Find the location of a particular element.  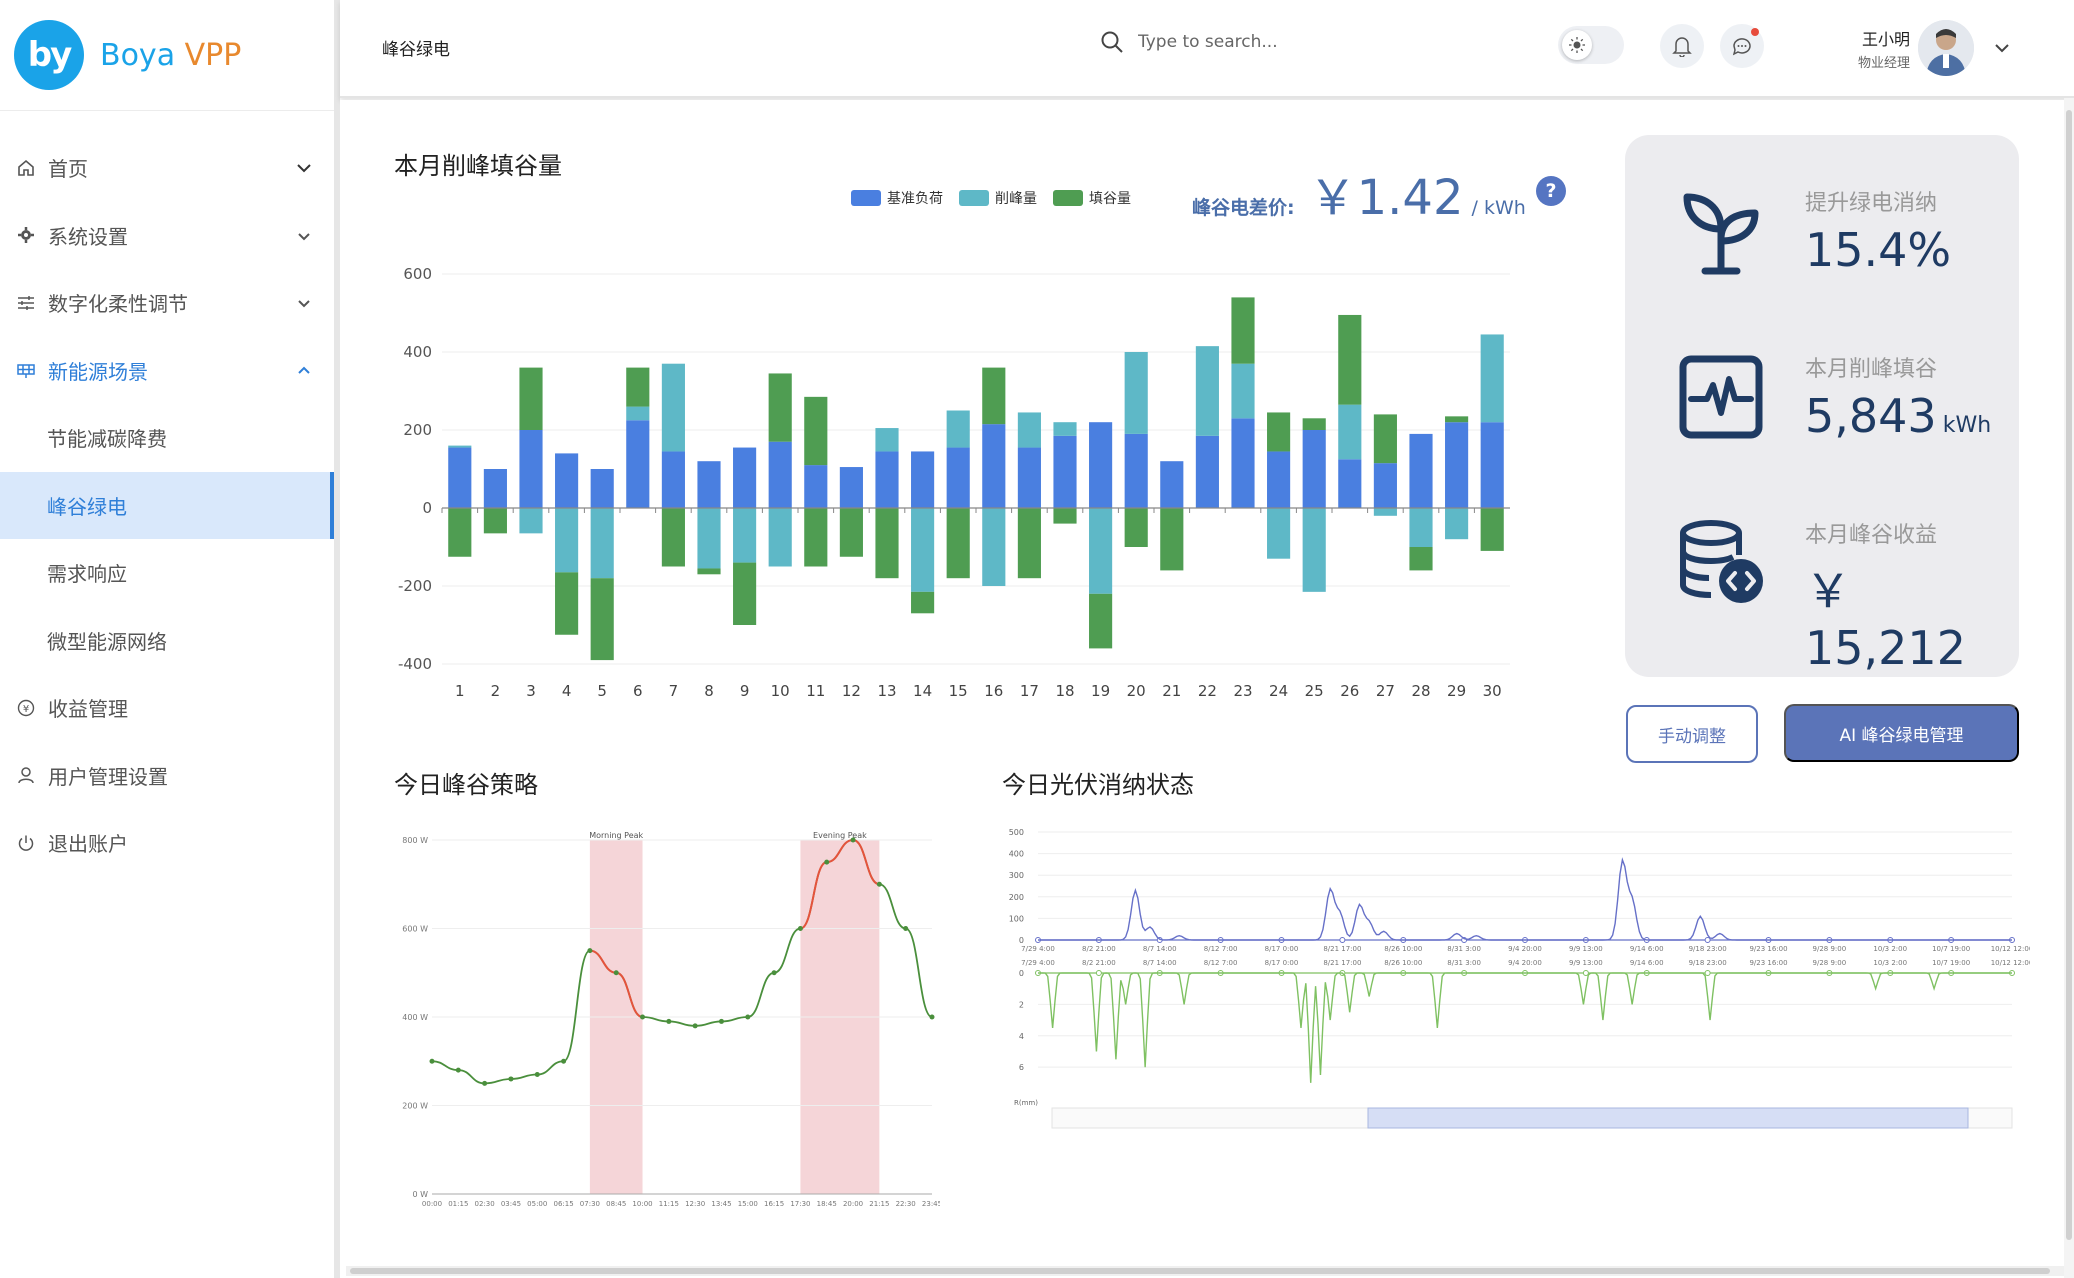

sidebar-item-revenue: ¥ 收益管理 is located at coordinates (167, 708).